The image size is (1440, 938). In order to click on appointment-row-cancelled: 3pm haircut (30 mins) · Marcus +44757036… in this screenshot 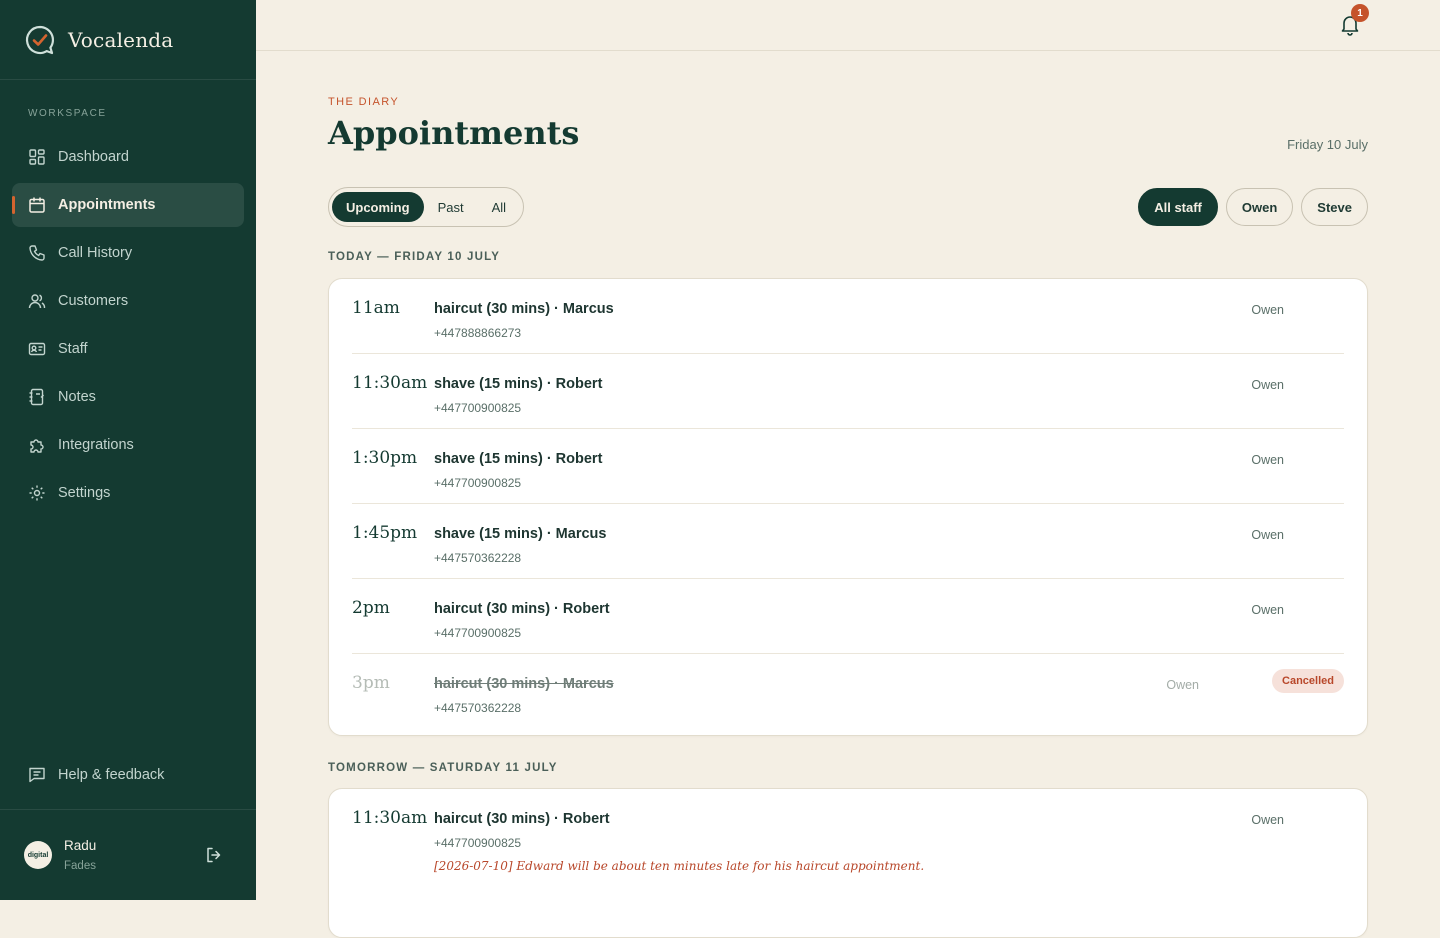, I will do `click(848, 691)`.